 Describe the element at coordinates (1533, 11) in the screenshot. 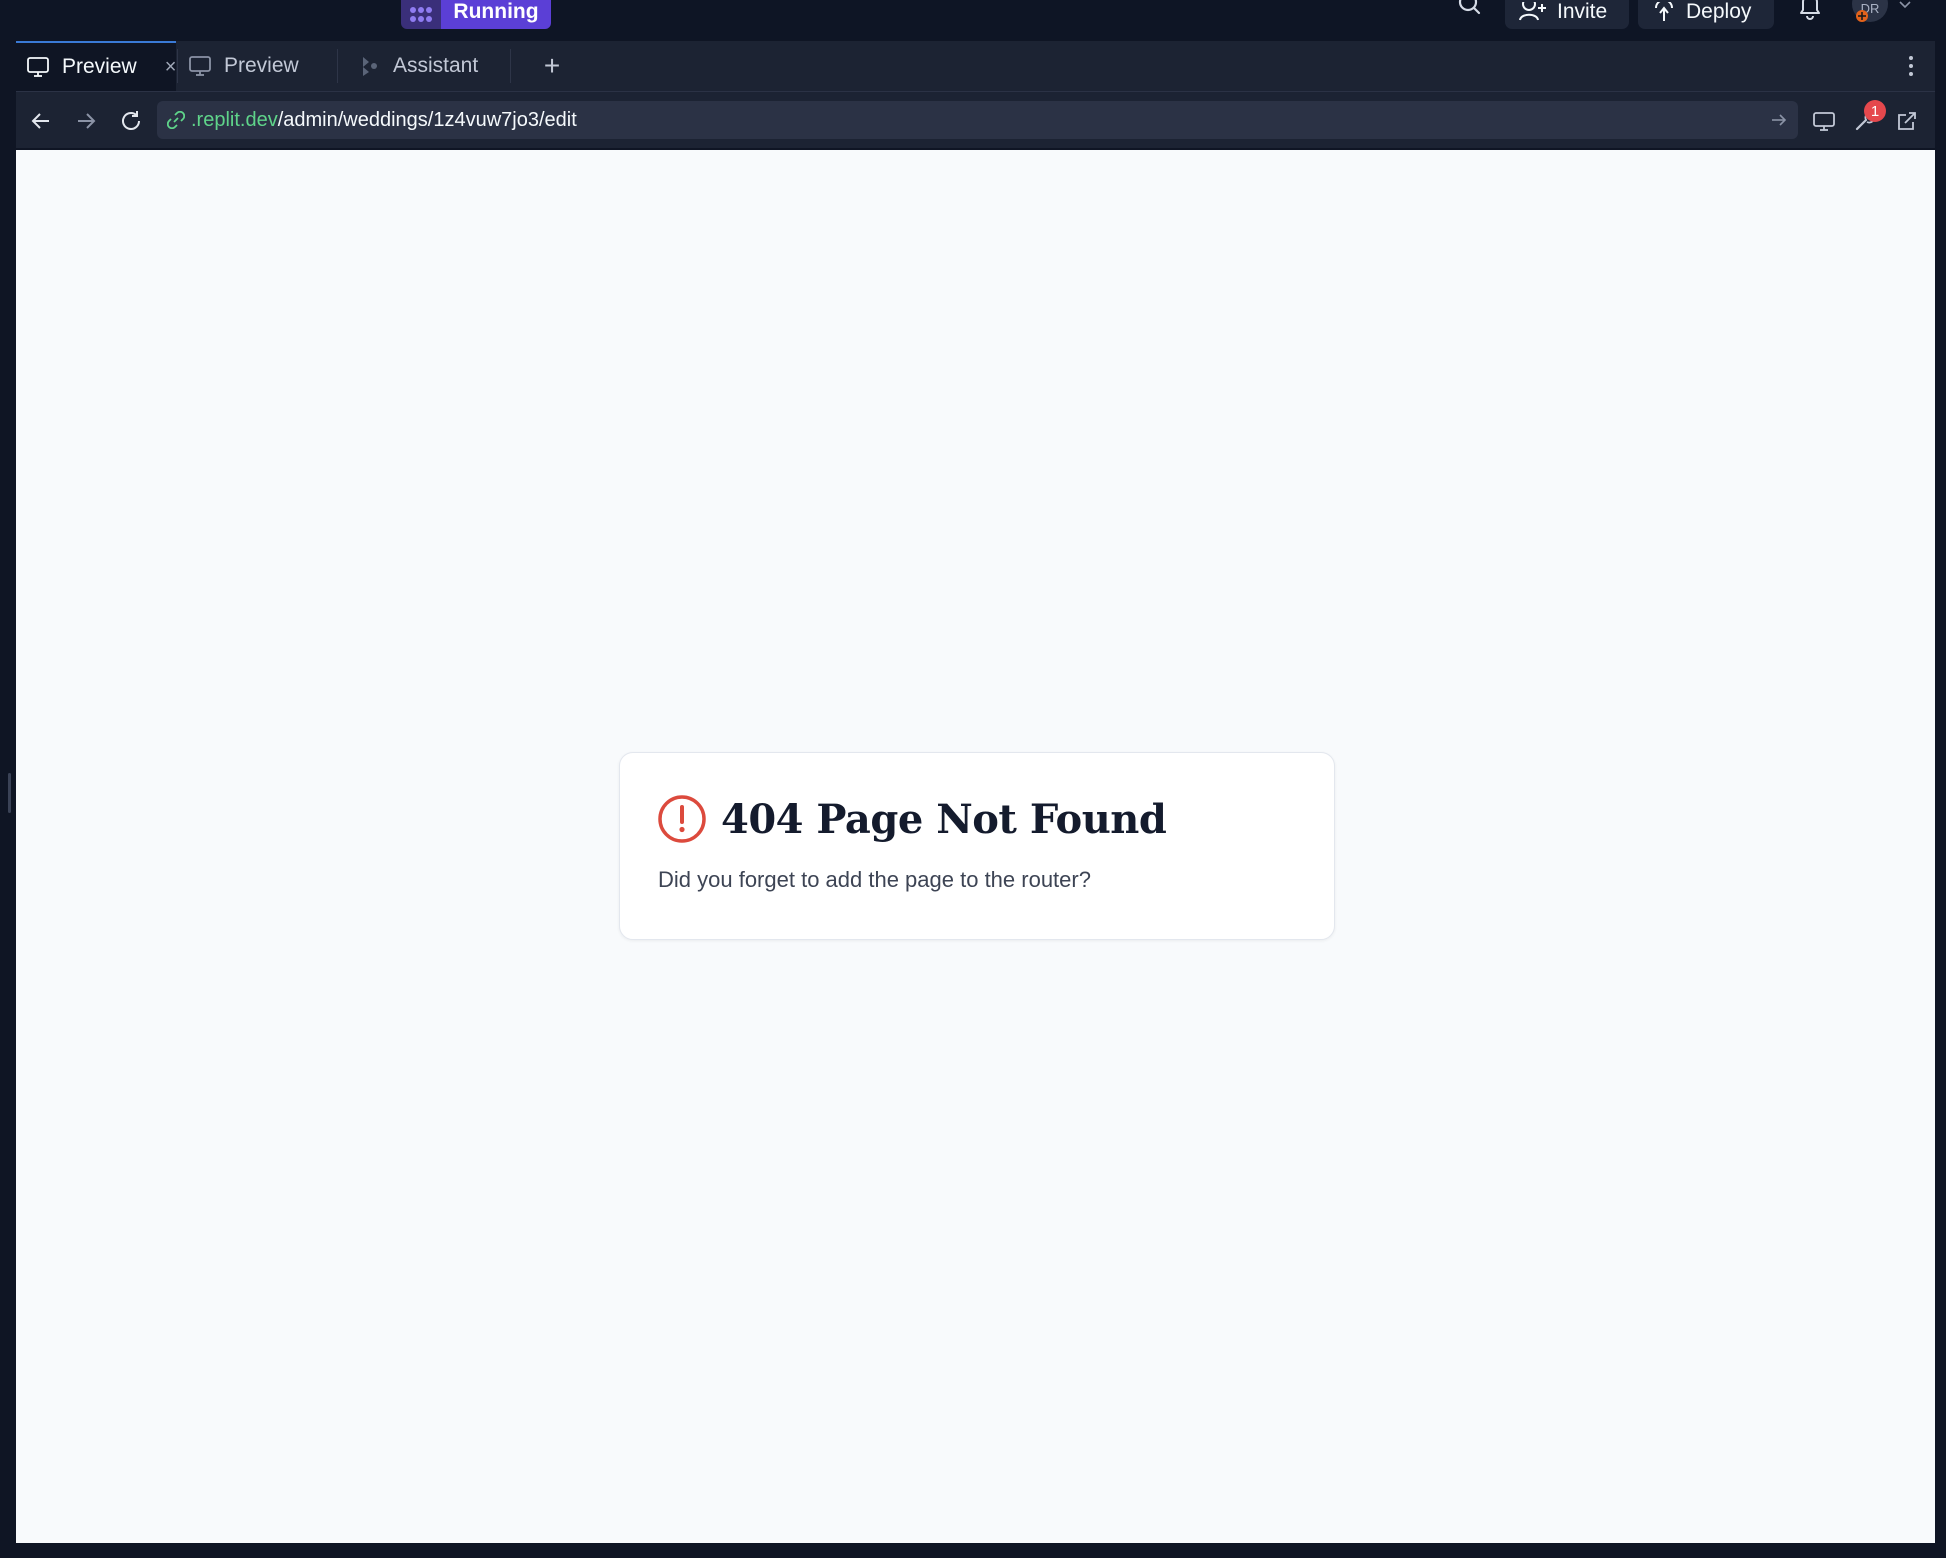

I see `add-user-icon` at that location.